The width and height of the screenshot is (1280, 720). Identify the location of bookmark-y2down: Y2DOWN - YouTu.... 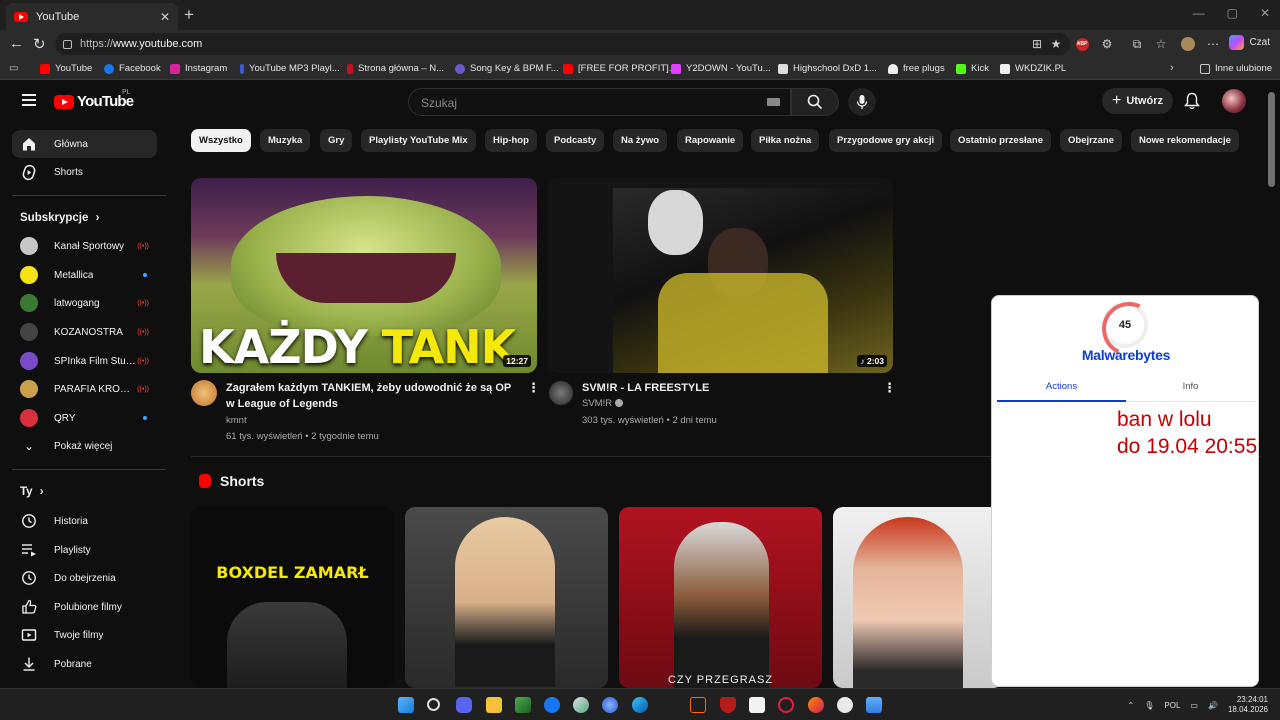
(721, 68).